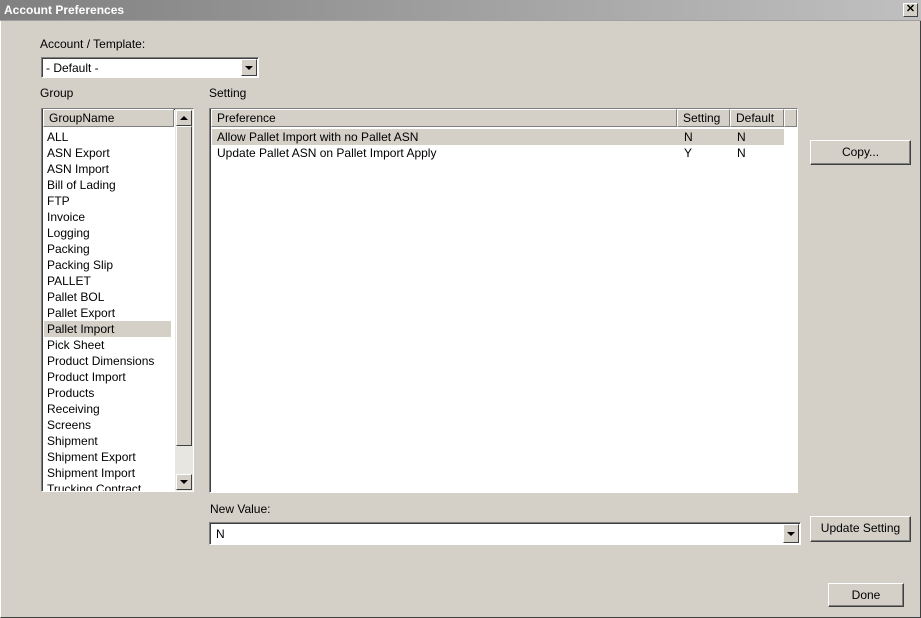 The height and width of the screenshot is (618, 921). What do you see at coordinates (505, 533) in the screenshot?
I see `new-value-combo: N` at bounding box center [505, 533].